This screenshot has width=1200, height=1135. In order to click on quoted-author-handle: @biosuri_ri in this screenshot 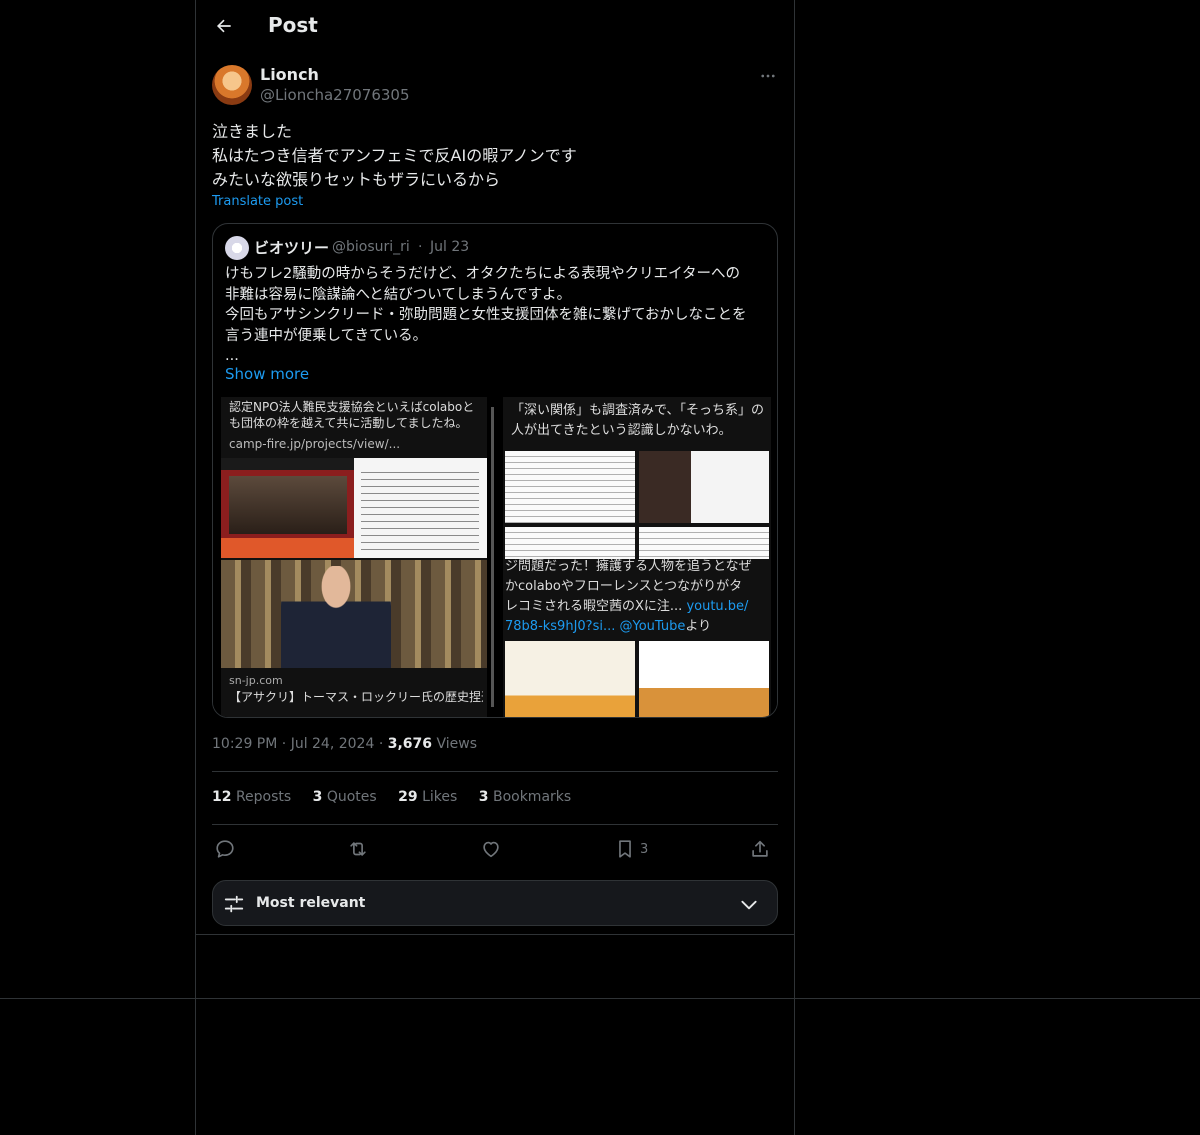, I will do `click(371, 247)`.